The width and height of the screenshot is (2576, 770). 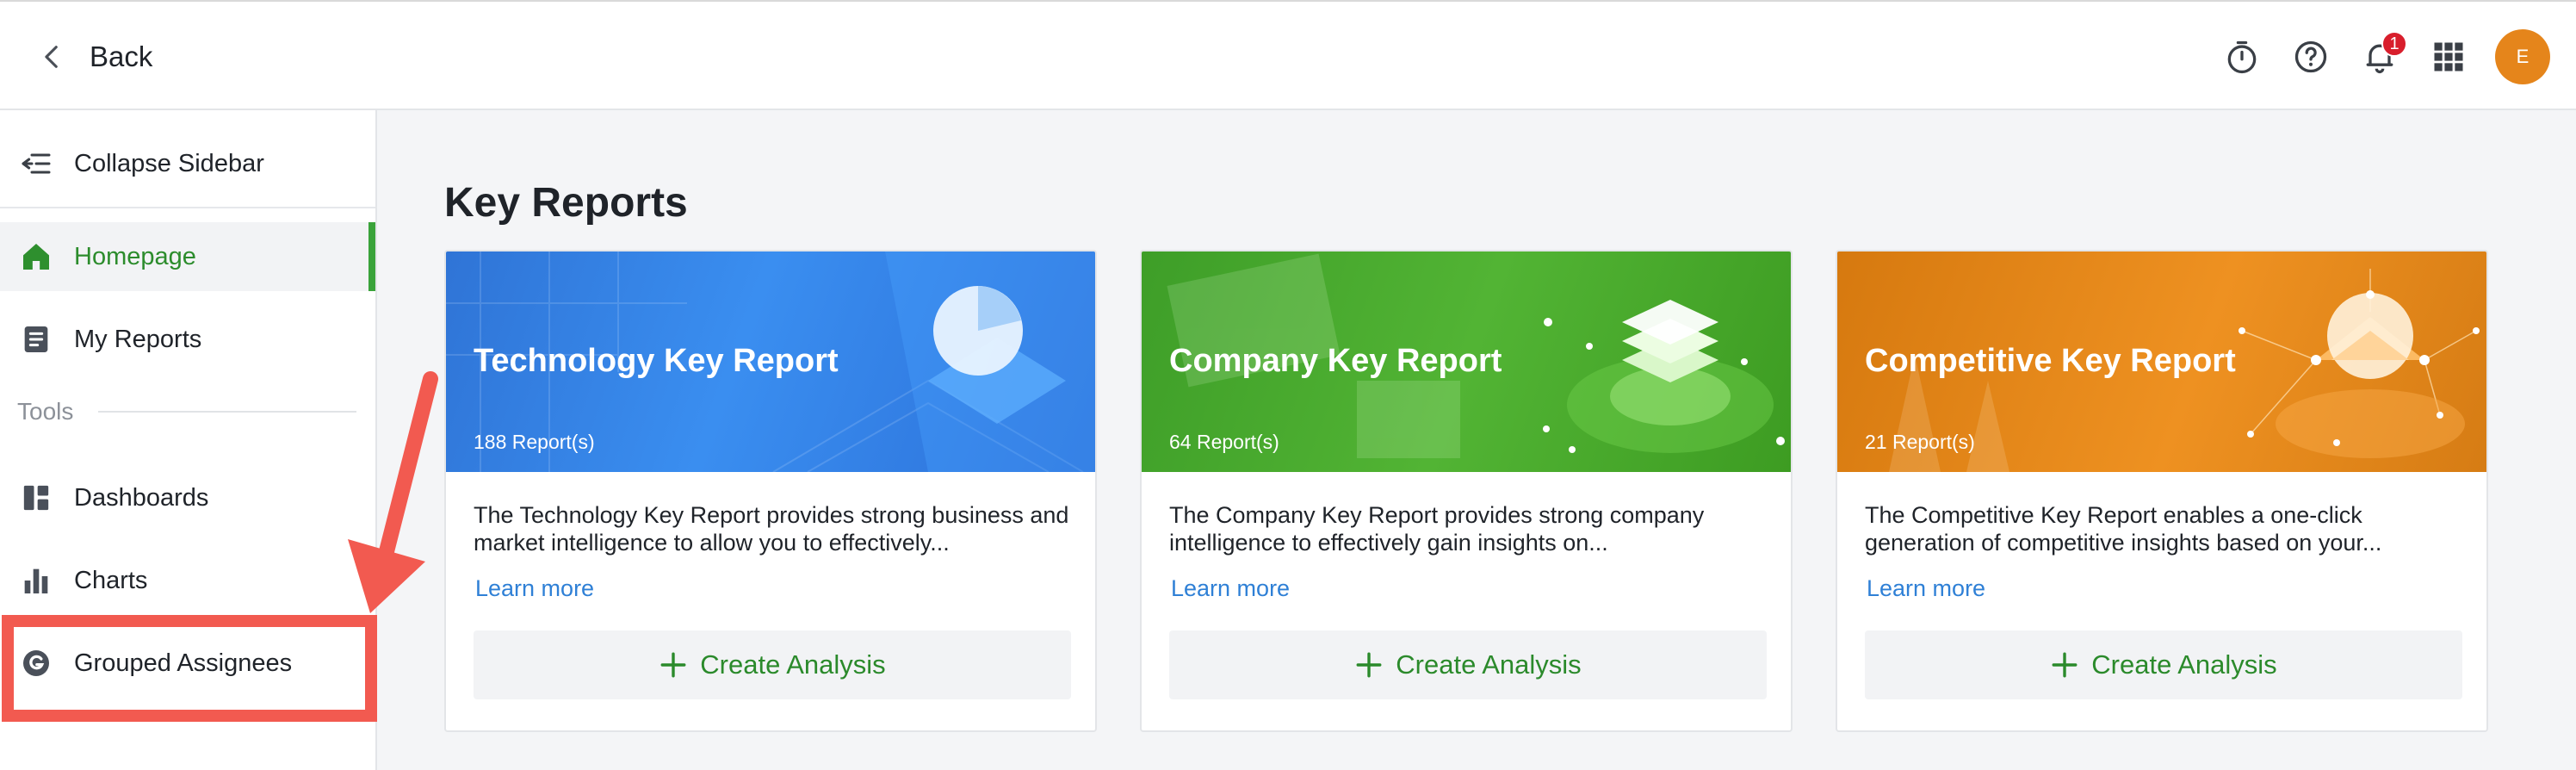 What do you see at coordinates (36, 256) in the screenshot?
I see `home-icon` at bounding box center [36, 256].